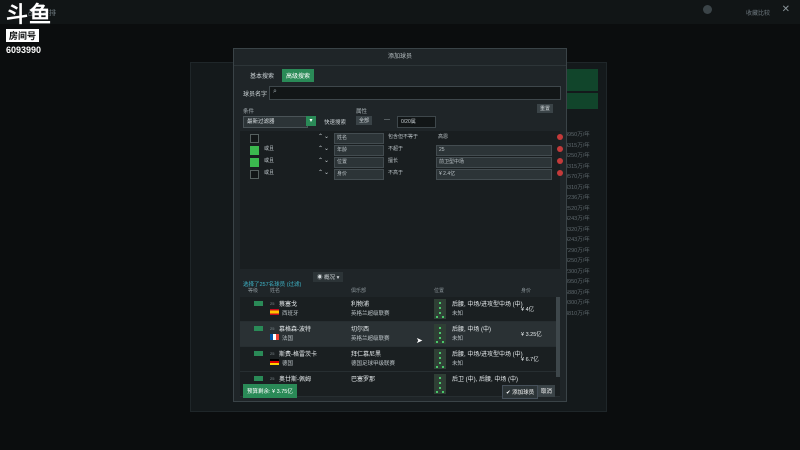  What do you see at coordinates (409, 149) in the screenshot?
I see `criteria-operator: 不超于` at bounding box center [409, 149].